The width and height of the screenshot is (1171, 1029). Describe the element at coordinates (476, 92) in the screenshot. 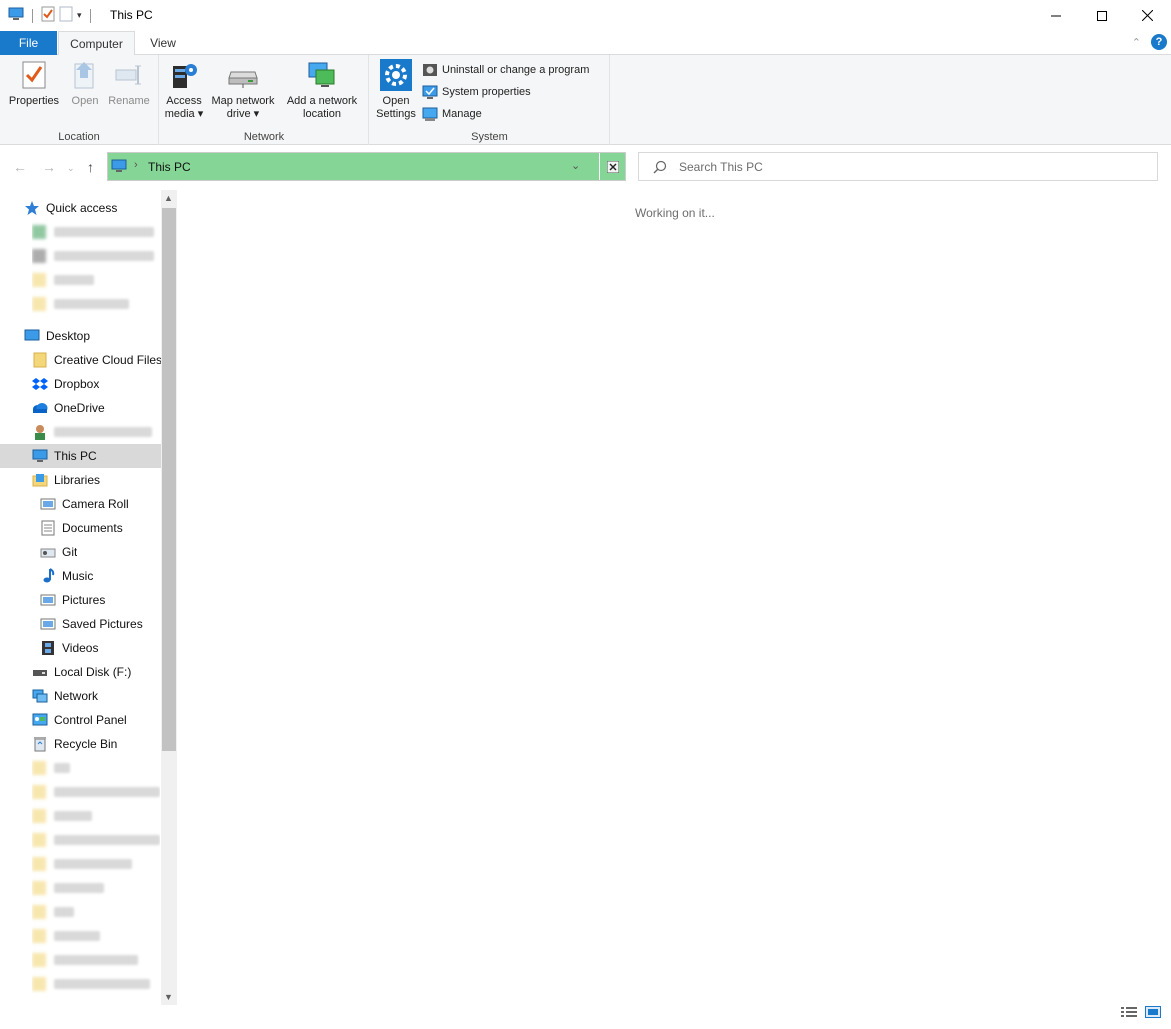

I see `system-properties-button: System properties` at that location.